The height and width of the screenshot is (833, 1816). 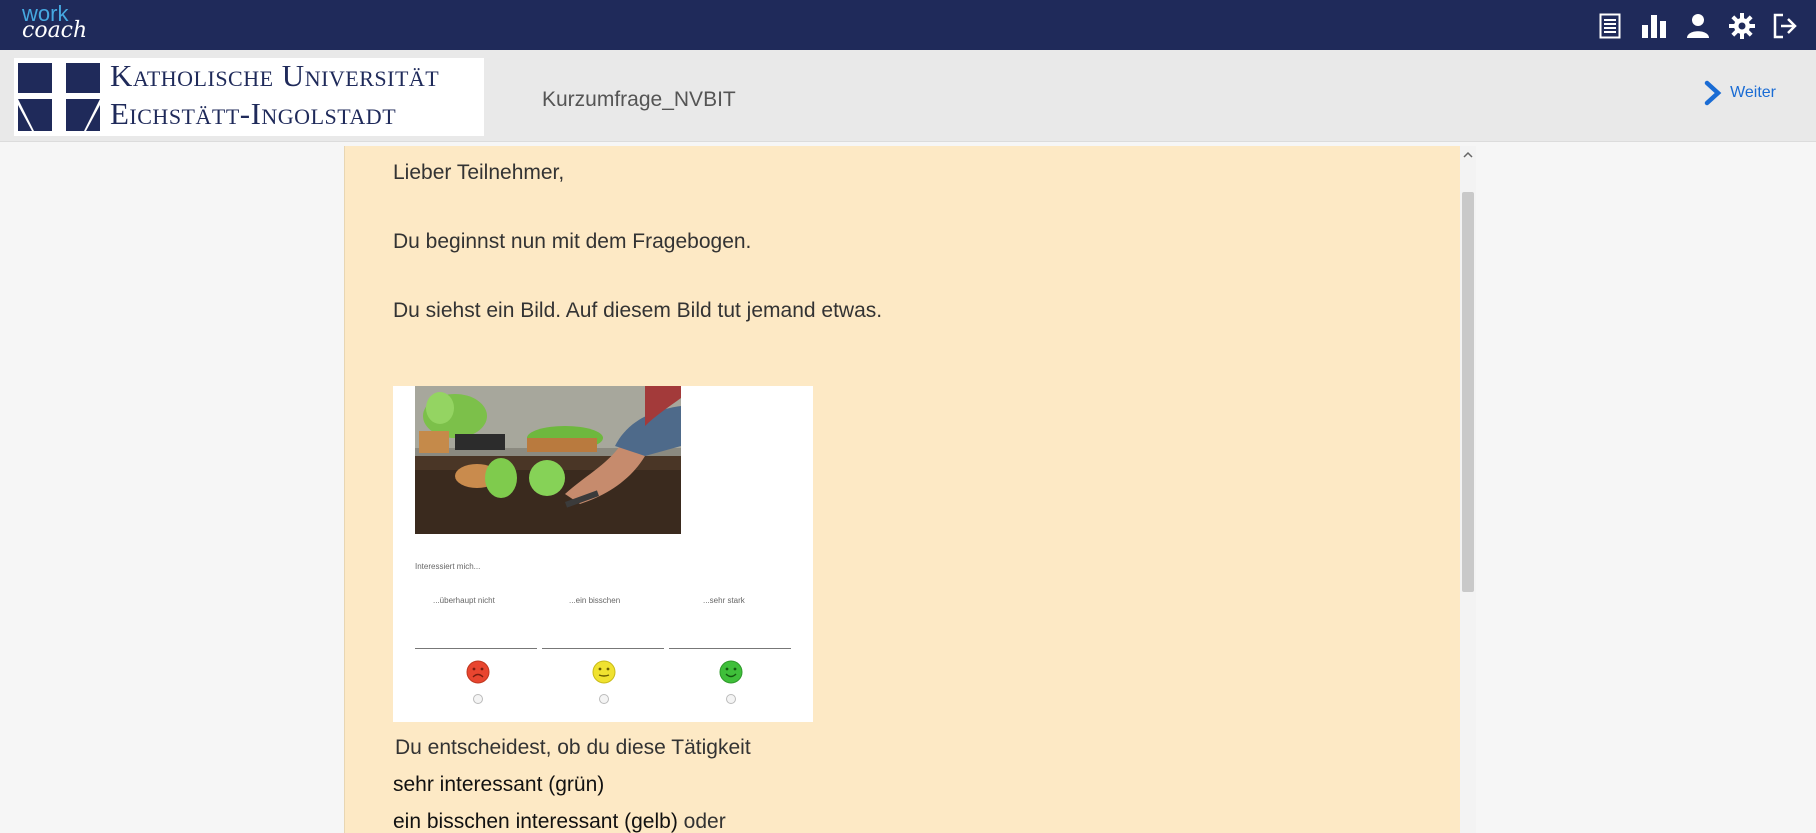 What do you see at coordinates (701, 821) in the screenshot?
I see `instruction-yellow-rest: oder` at bounding box center [701, 821].